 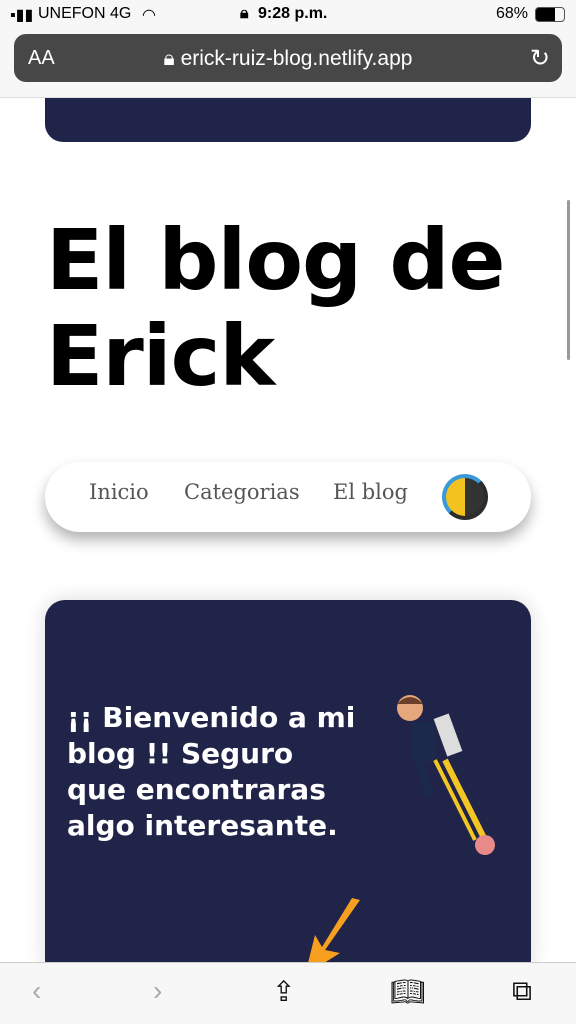 What do you see at coordinates (512, 13) in the screenshot?
I see `battery-percent: 68%` at bounding box center [512, 13].